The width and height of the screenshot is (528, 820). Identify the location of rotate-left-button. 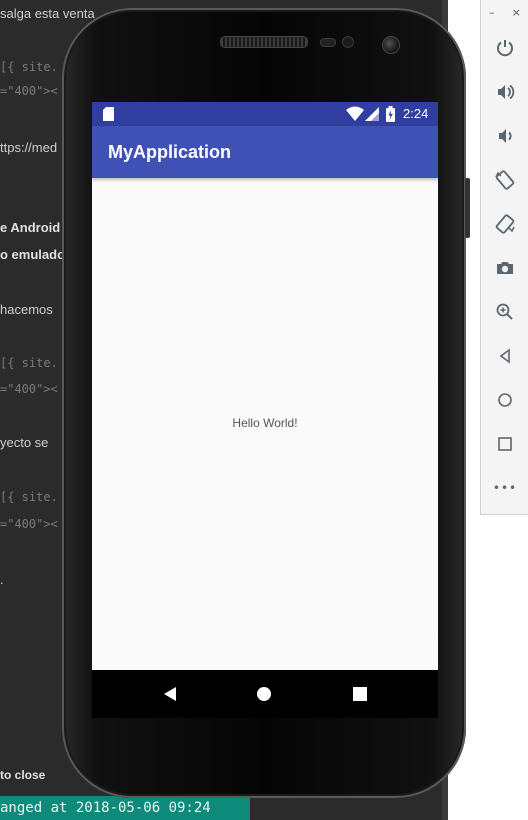
(504, 180).